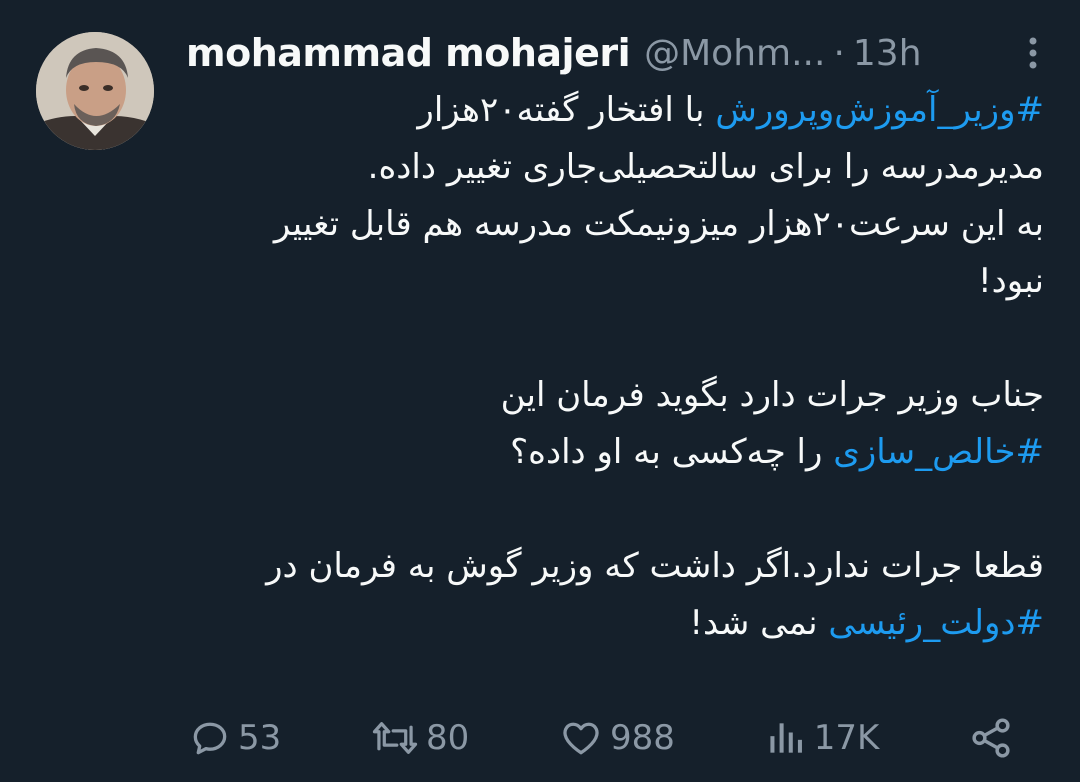 This screenshot has width=1080, height=782. I want to click on like-count: 988, so click(642, 738).